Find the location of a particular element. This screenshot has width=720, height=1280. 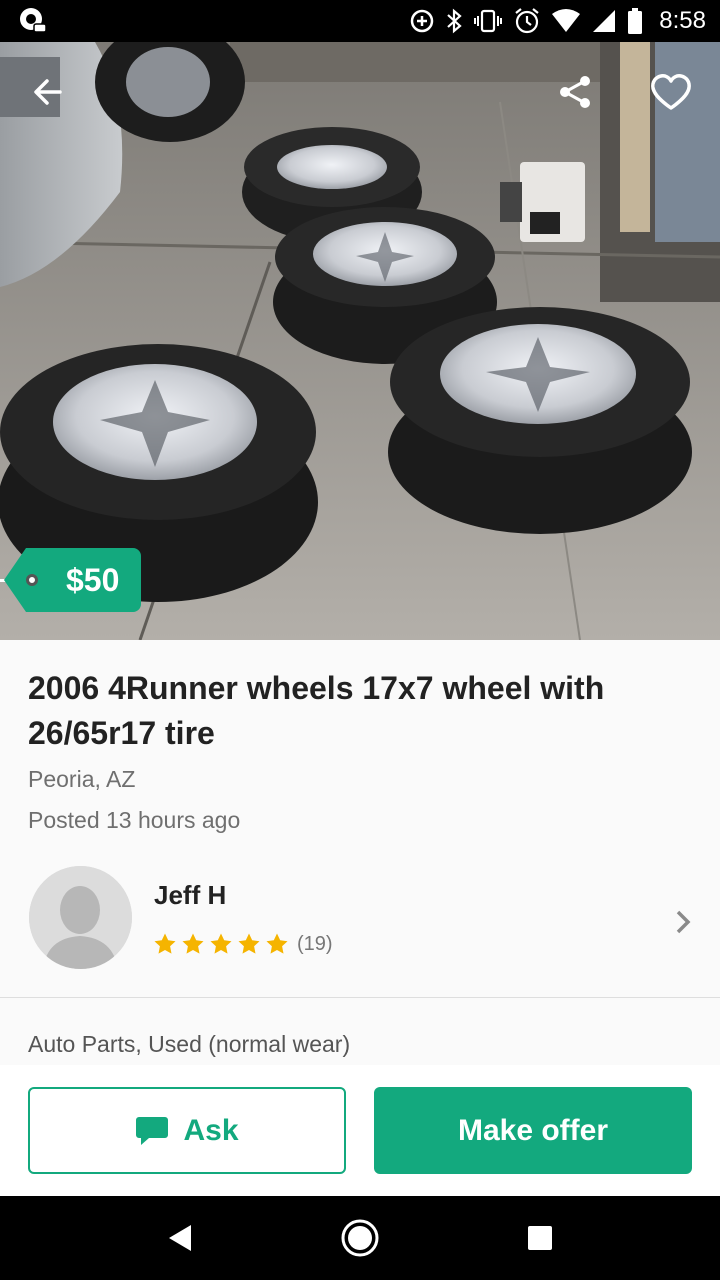

wifi-icon is located at coordinates (566, 21).